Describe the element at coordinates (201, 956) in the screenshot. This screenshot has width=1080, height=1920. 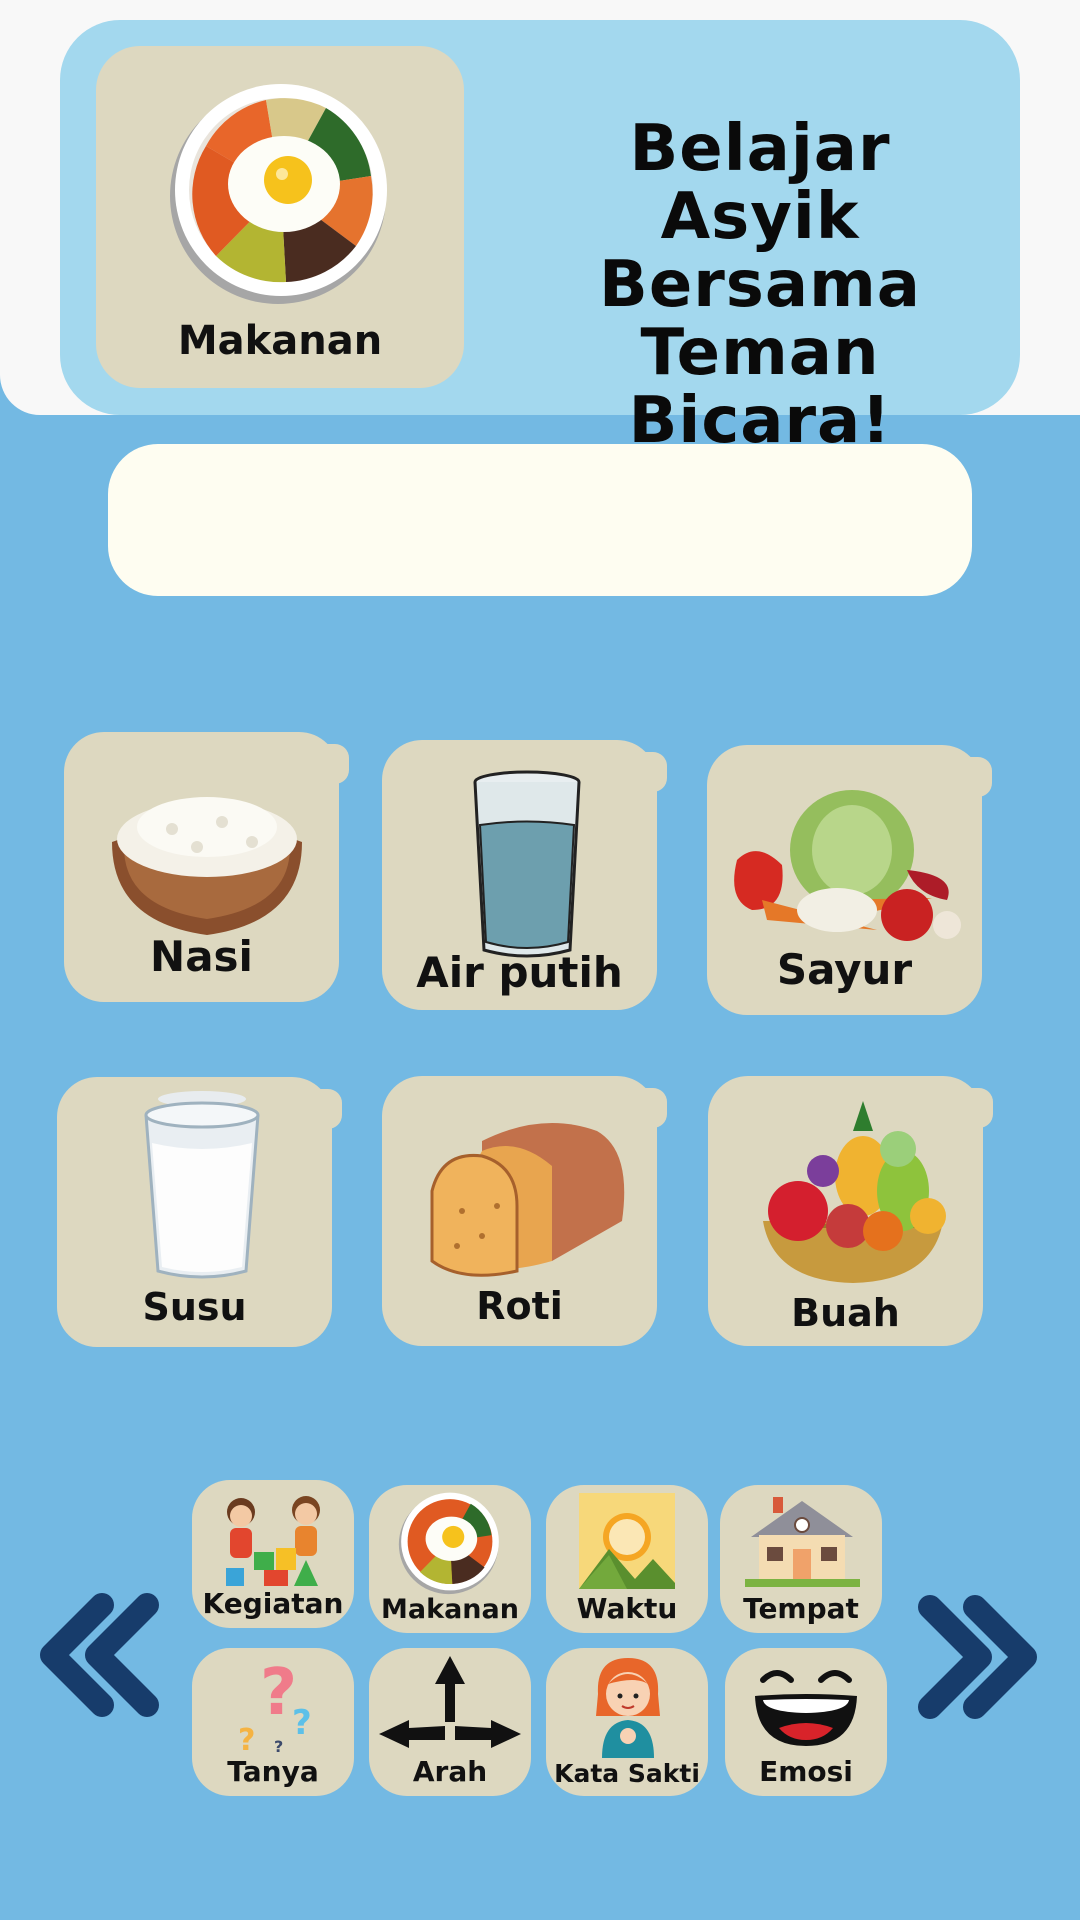
I see `item-label: Nasi` at that location.